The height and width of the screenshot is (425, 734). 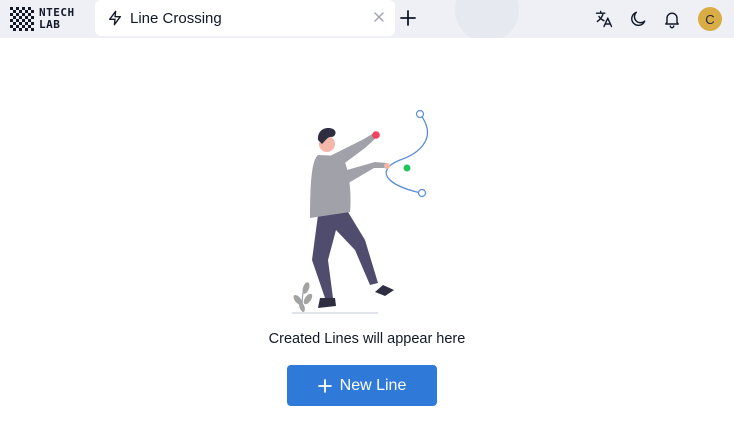 What do you see at coordinates (376, 135) in the screenshot?
I see `red-point` at bounding box center [376, 135].